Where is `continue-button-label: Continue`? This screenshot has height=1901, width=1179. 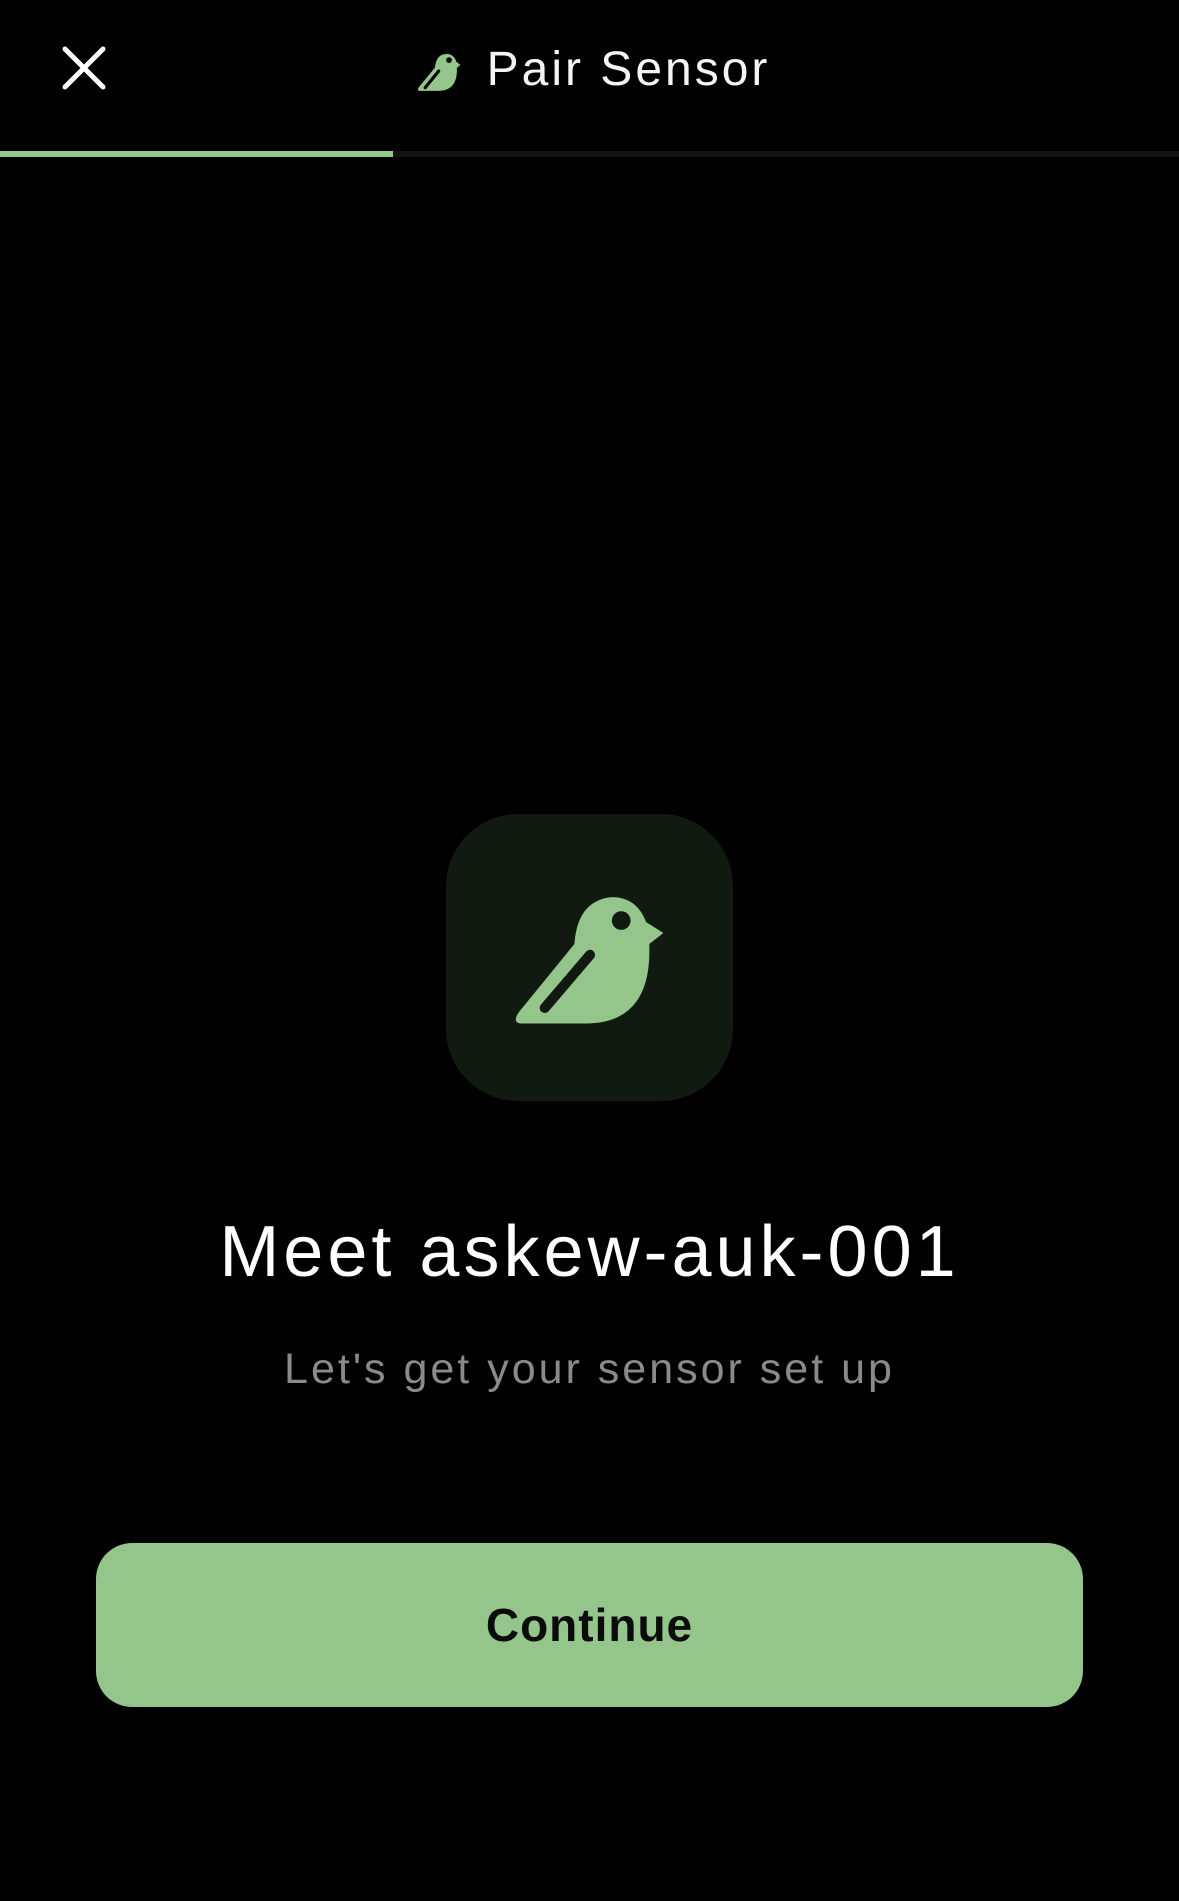 continue-button-label: Continue is located at coordinates (589, 1625).